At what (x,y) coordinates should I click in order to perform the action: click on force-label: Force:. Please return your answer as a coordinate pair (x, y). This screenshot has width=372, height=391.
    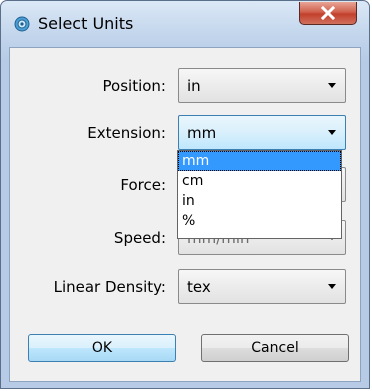
    Looking at the image, I should click on (143, 185).